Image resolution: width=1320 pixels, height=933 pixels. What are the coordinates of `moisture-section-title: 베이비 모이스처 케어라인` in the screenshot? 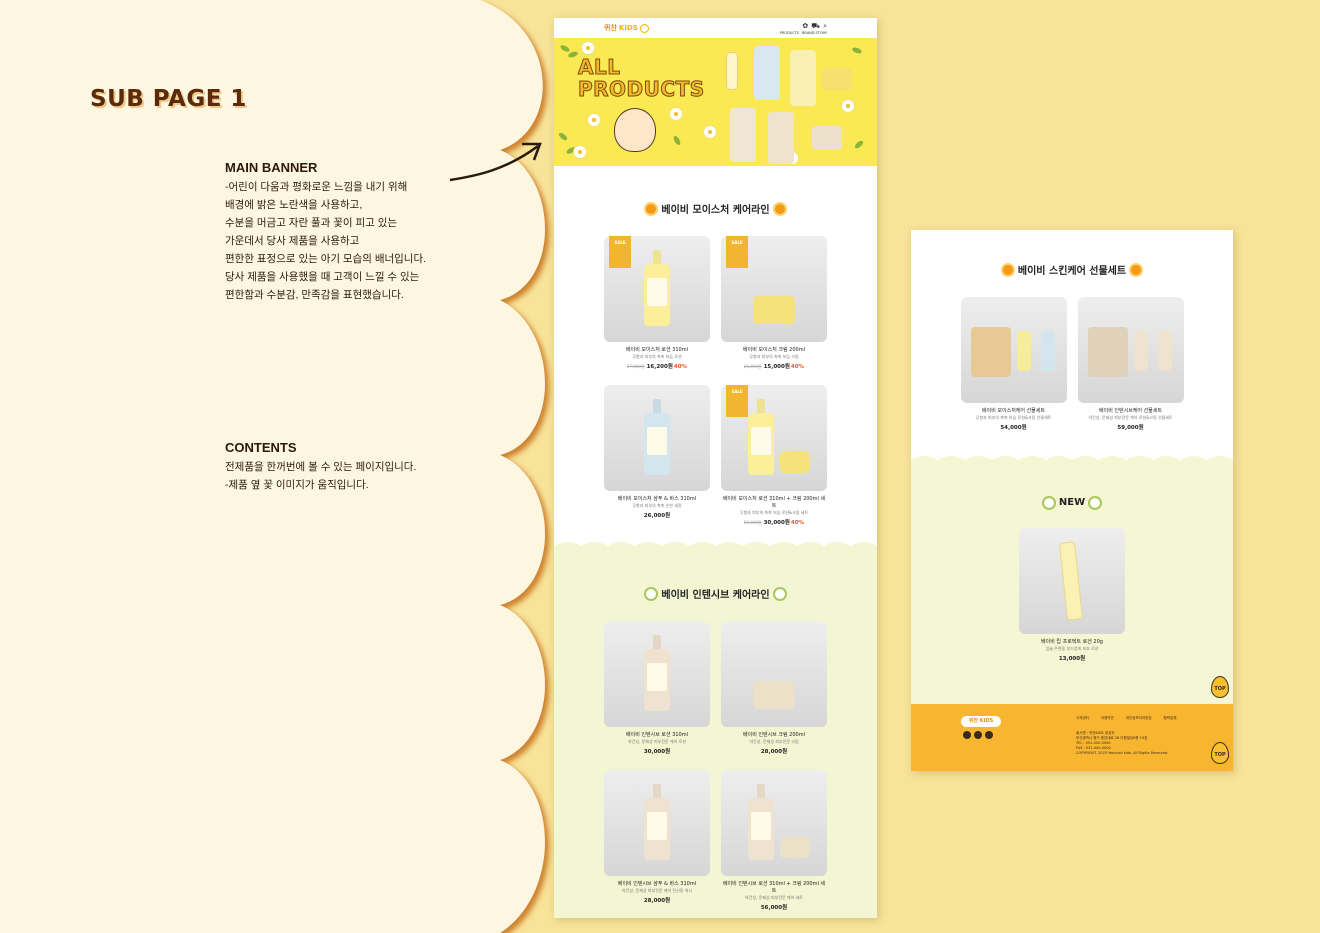 It's located at (715, 208).